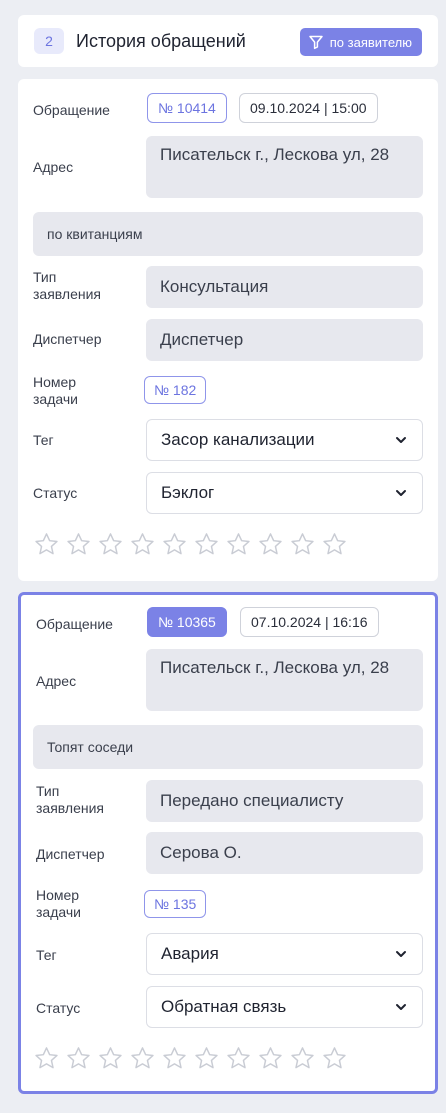  Describe the element at coordinates (284, 853) in the screenshot. I see `dispatcher-field: Серова О.` at that location.